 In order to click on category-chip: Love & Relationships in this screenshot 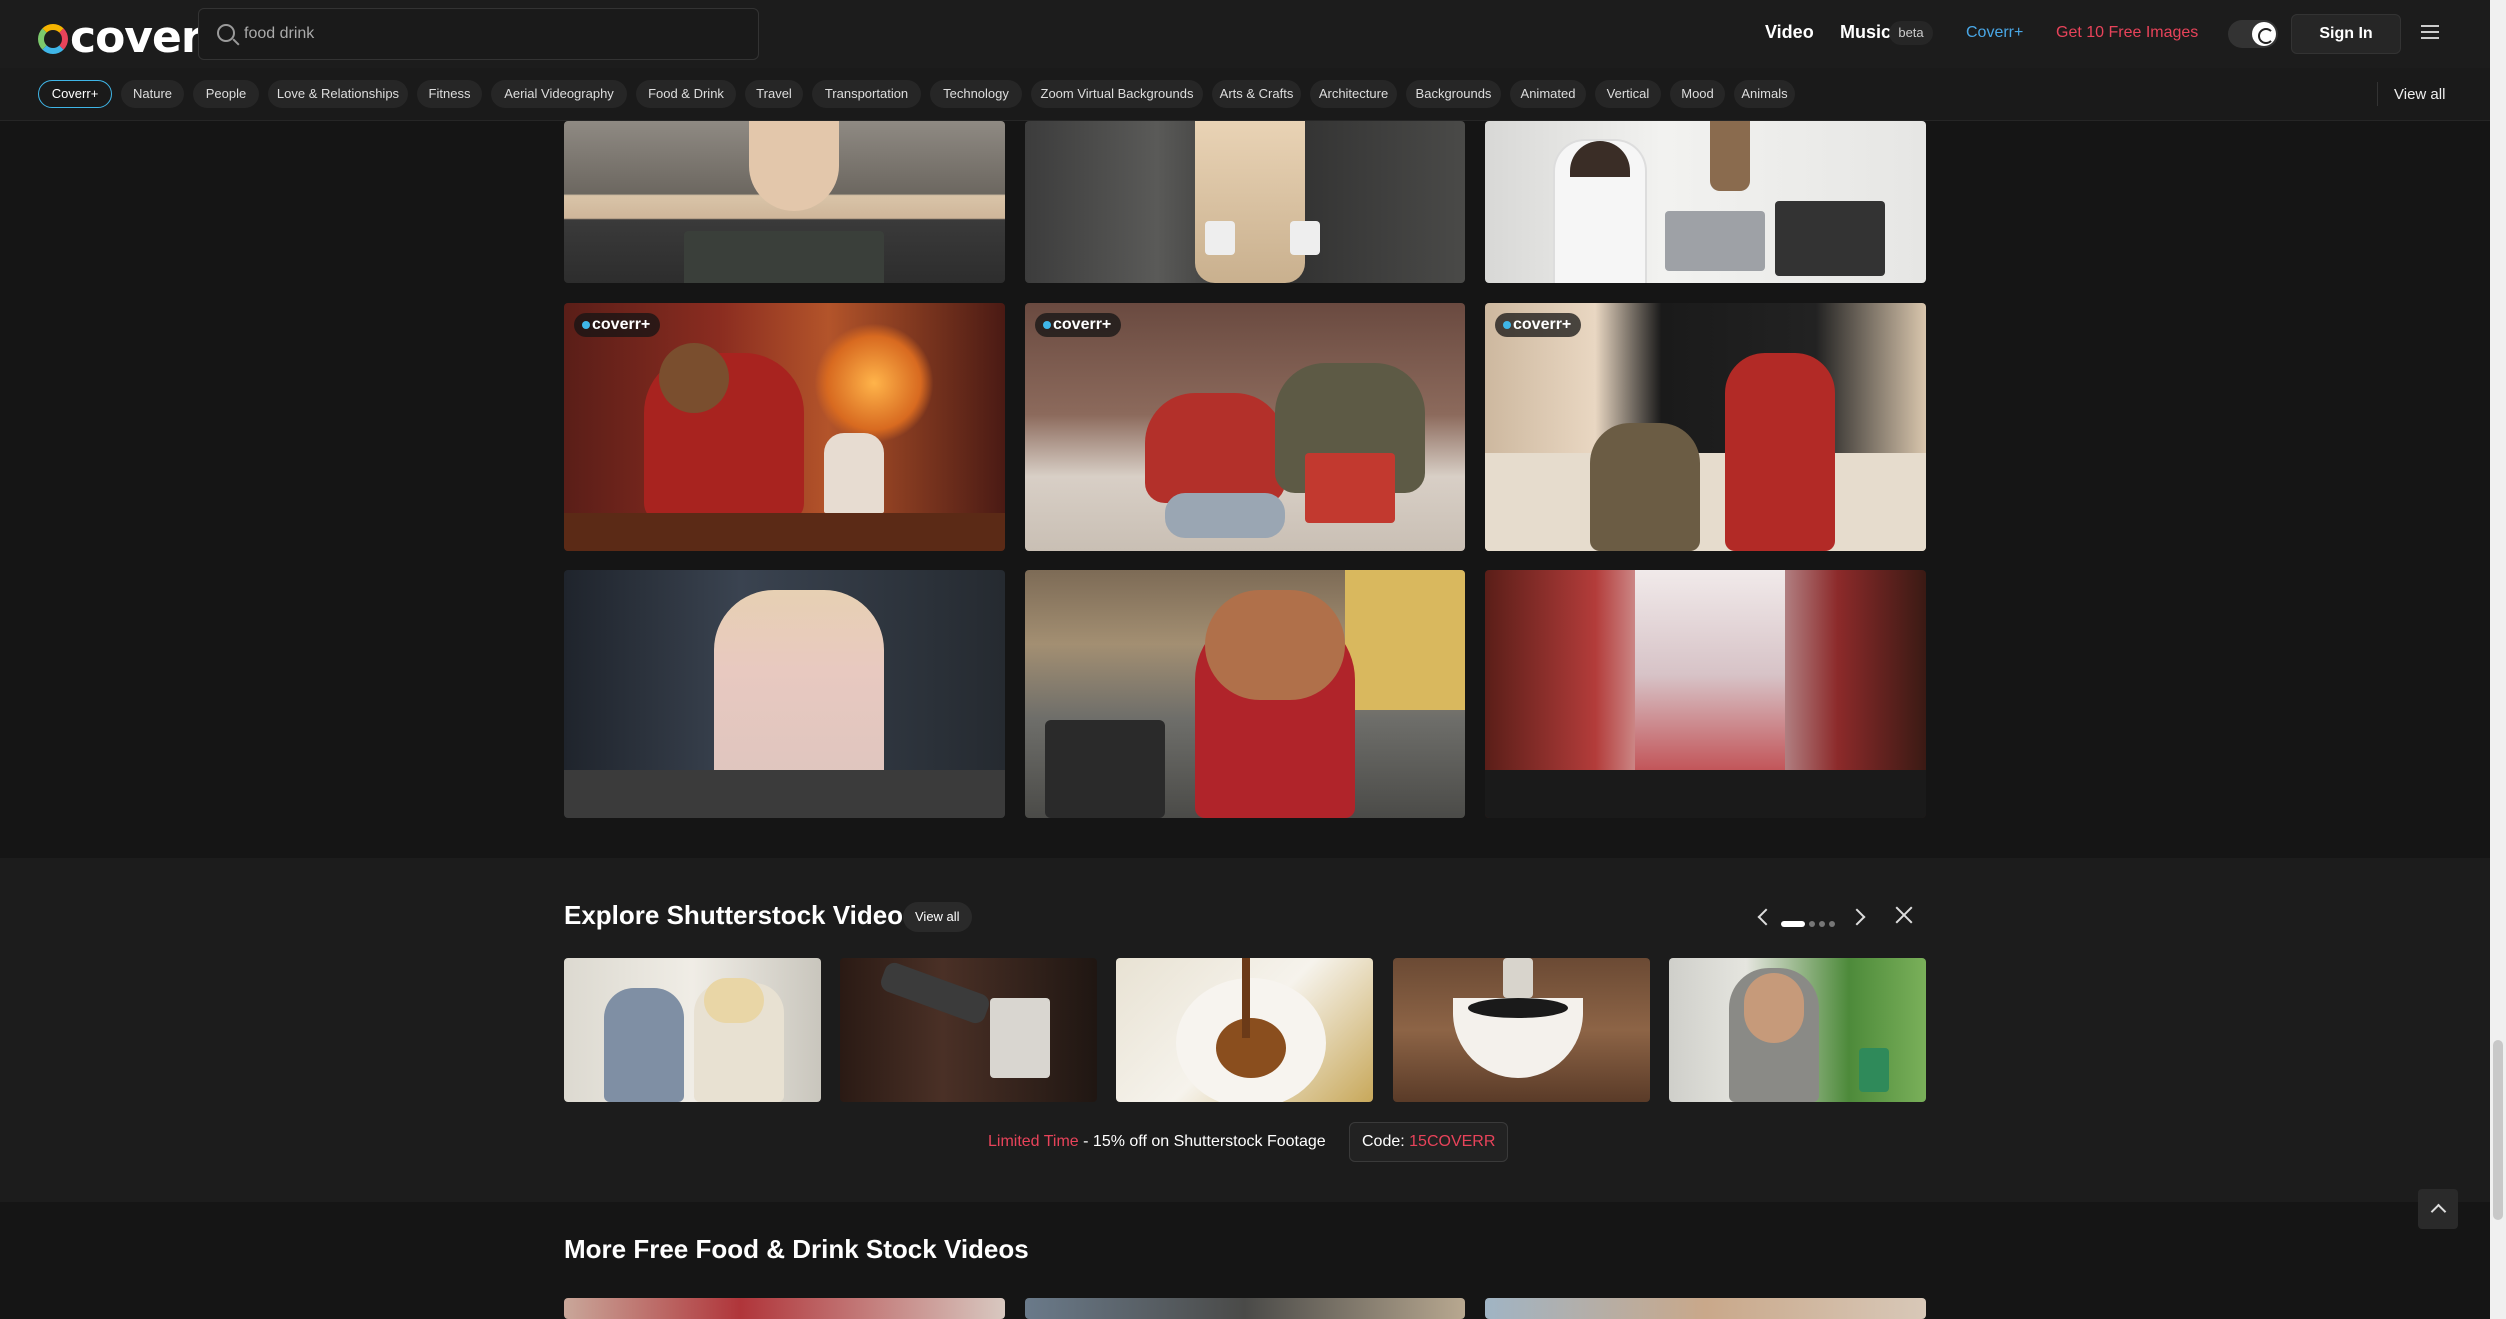, I will do `click(338, 94)`.